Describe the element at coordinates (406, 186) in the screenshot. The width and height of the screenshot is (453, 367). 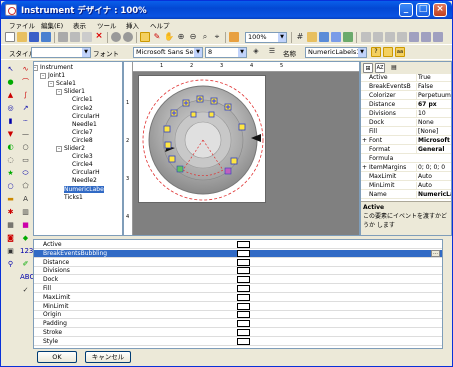
I see `property-row: MinLimit Auto` at that location.